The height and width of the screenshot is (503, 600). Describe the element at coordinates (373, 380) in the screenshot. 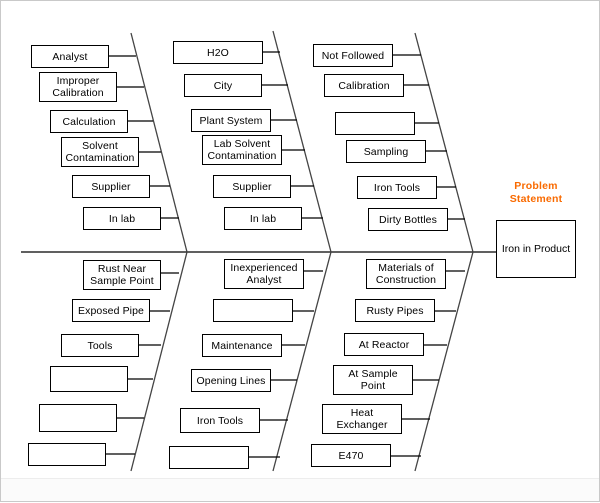

I see `cause-box: At Sample Point` at that location.